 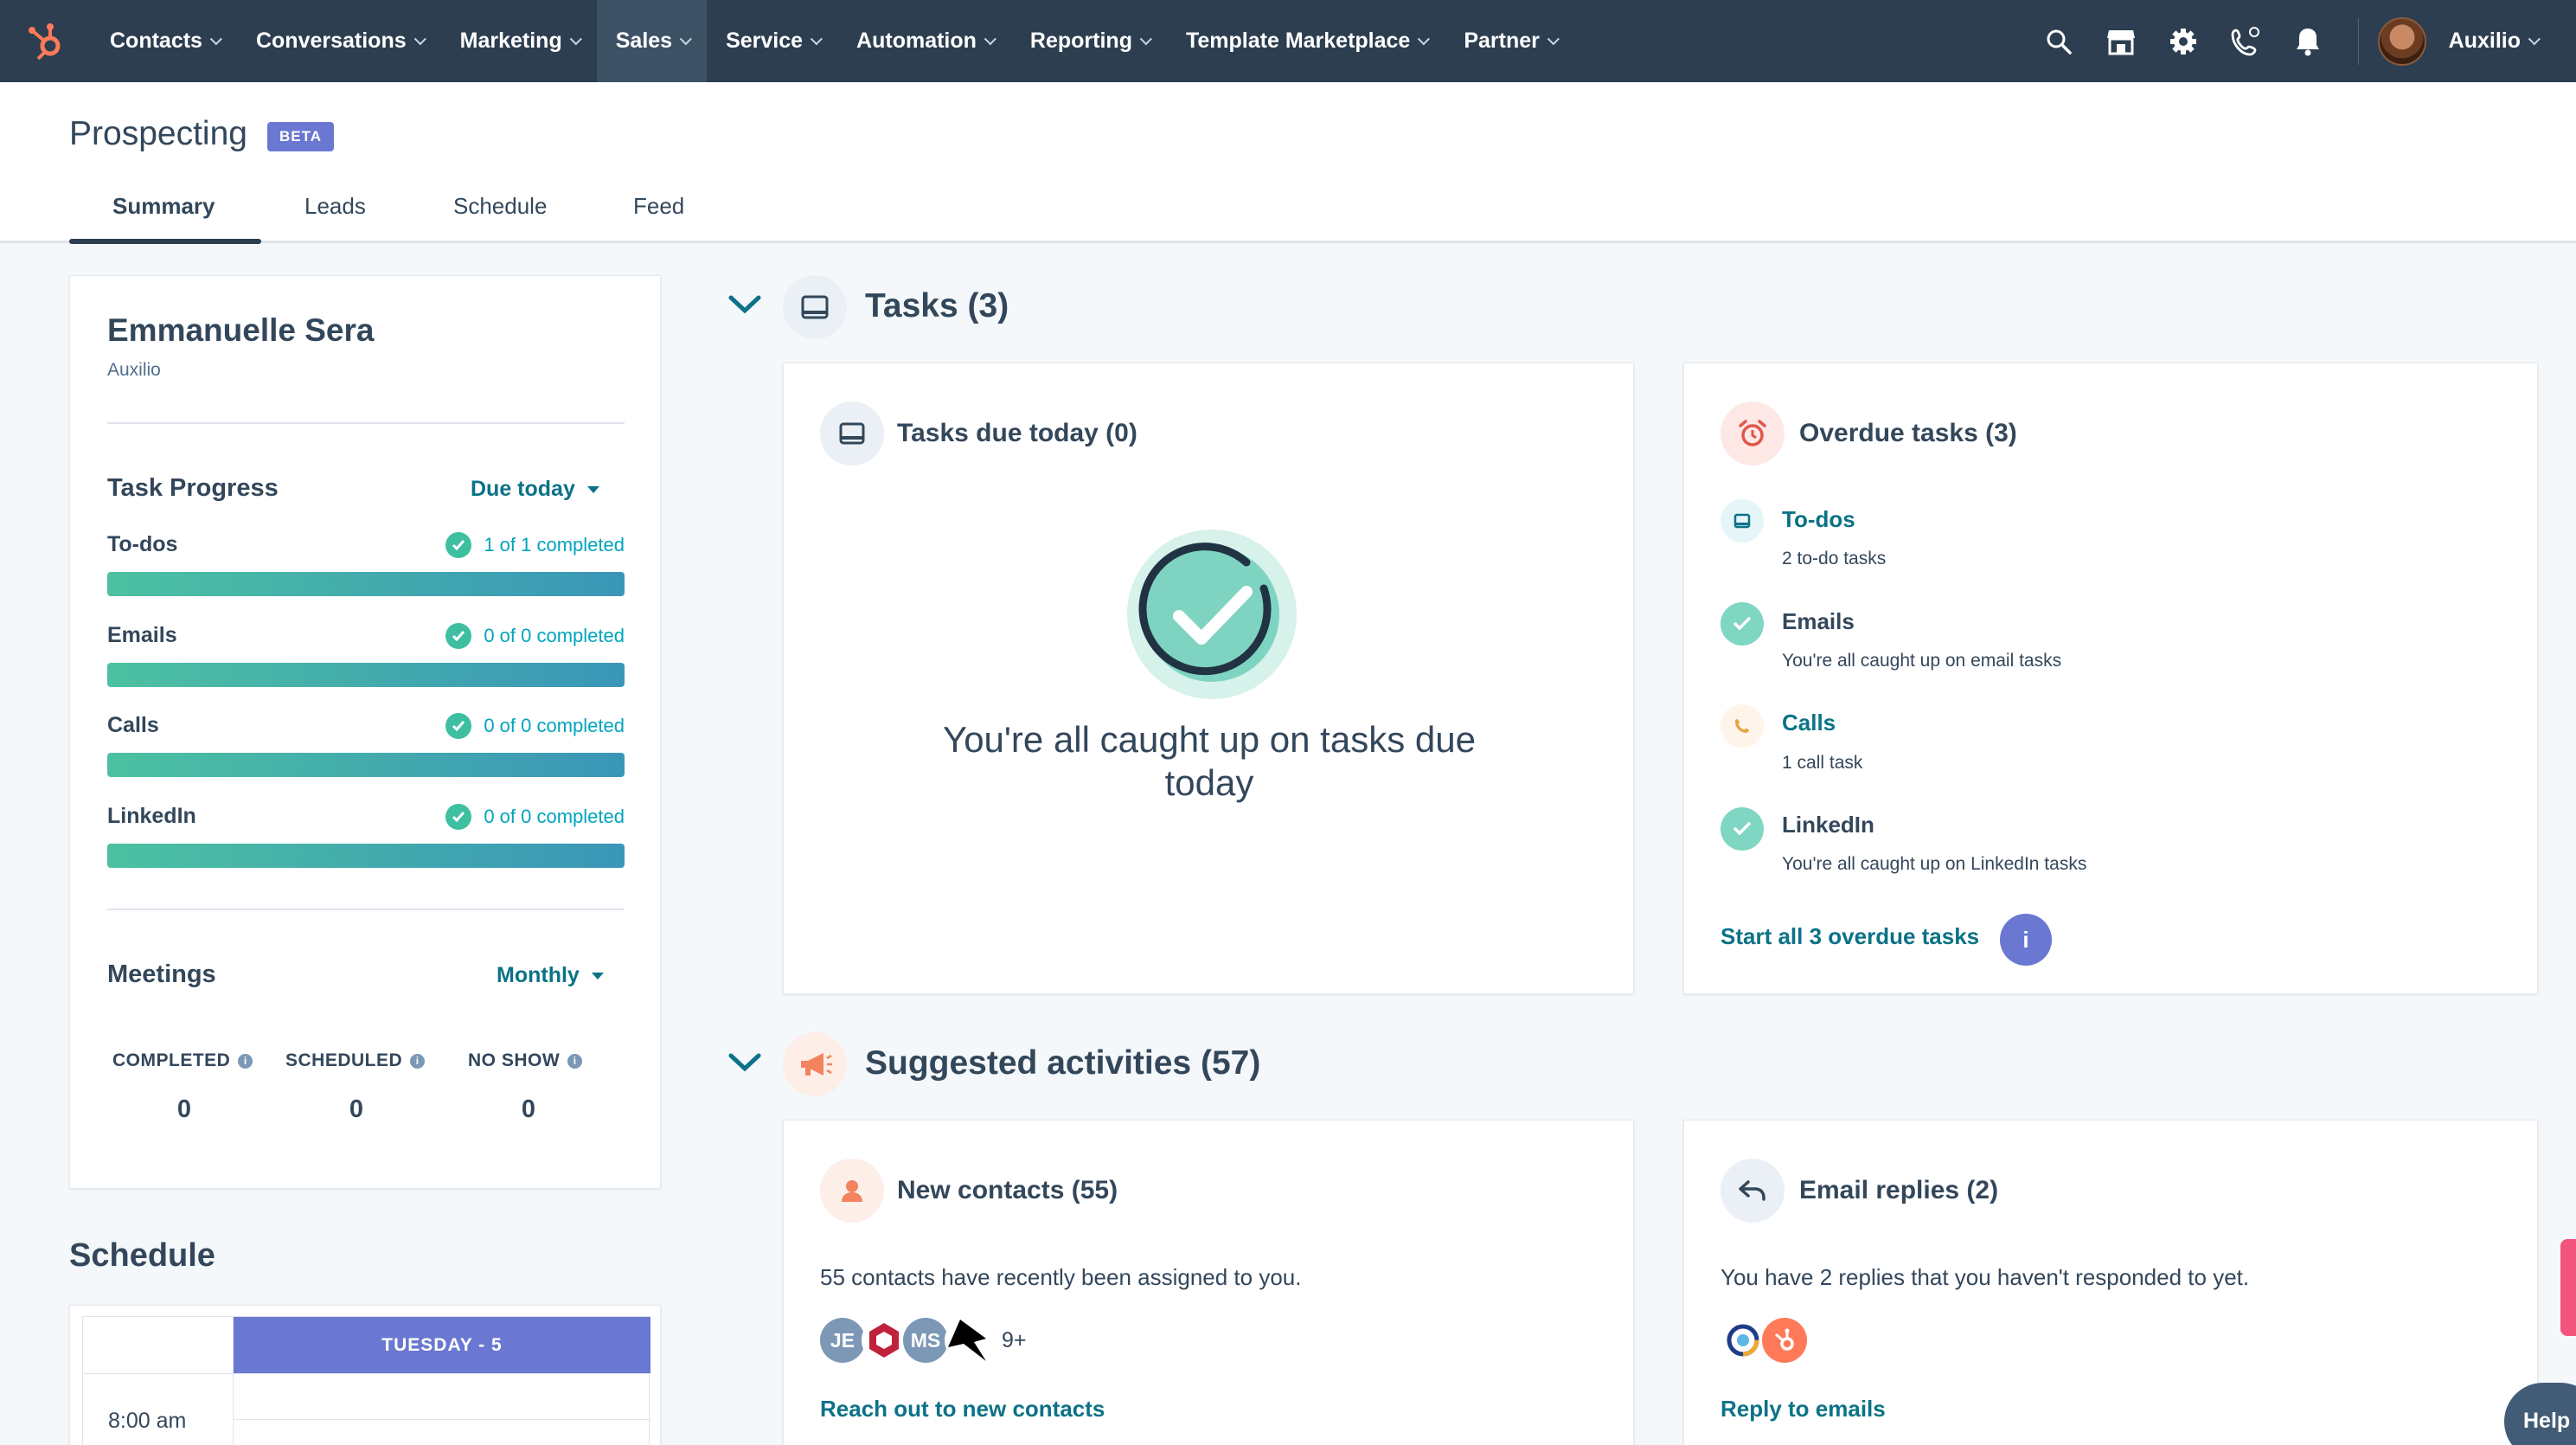 What do you see at coordinates (1509, 41) in the screenshot?
I see `nav-partner: Partner` at bounding box center [1509, 41].